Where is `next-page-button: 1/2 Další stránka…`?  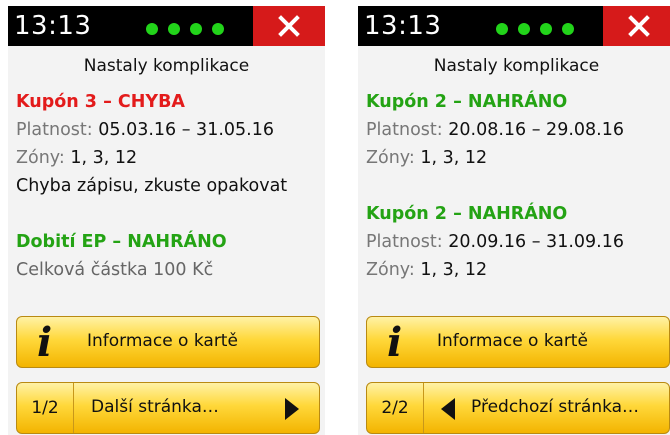
next-page-button: 1/2 Další stránka… is located at coordinates (168, 408).